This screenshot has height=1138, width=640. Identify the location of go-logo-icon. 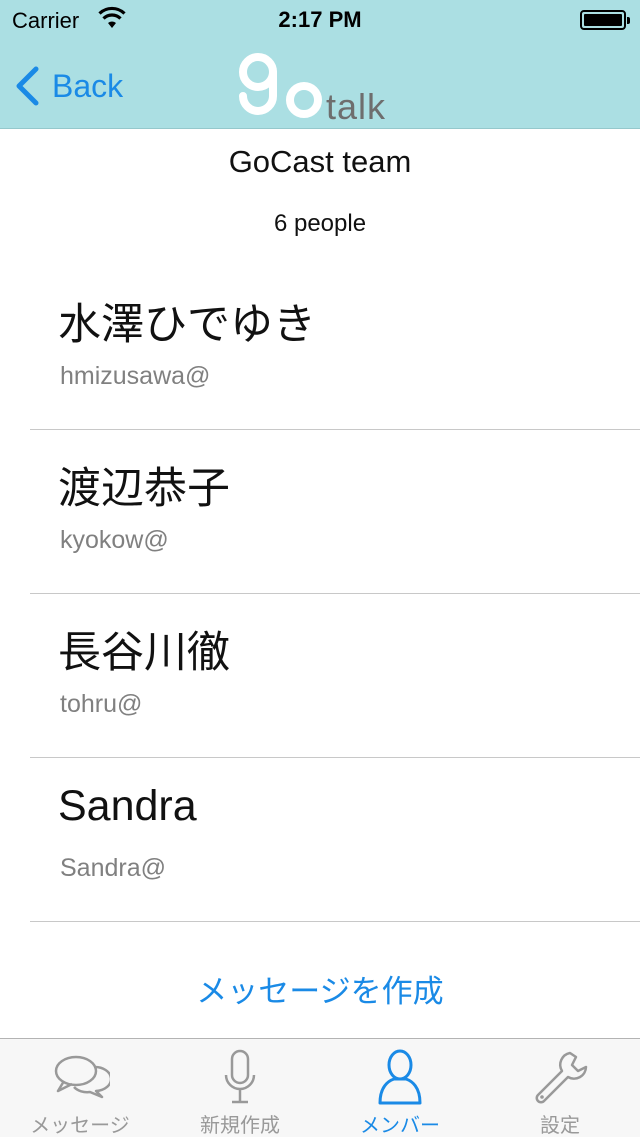
(280, 85).